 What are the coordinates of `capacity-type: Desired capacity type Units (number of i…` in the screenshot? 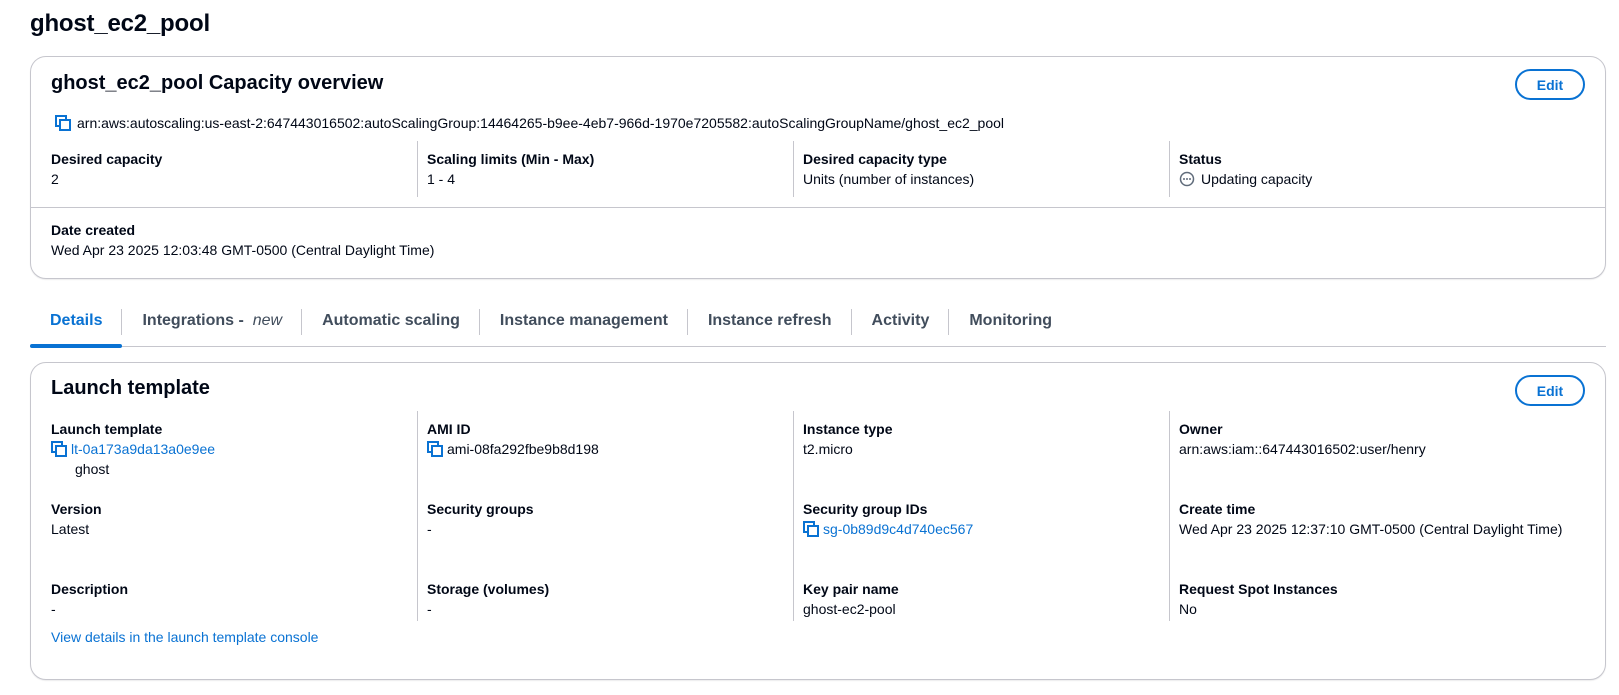 It's located at (888, 169).